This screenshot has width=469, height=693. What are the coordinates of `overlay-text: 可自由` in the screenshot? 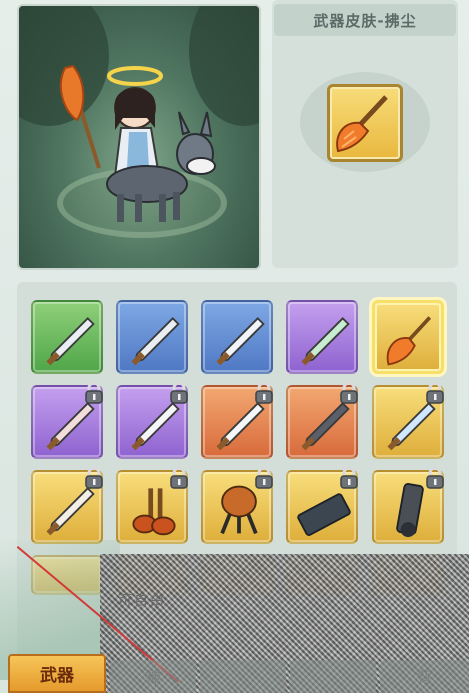 It's located at (142, 601).